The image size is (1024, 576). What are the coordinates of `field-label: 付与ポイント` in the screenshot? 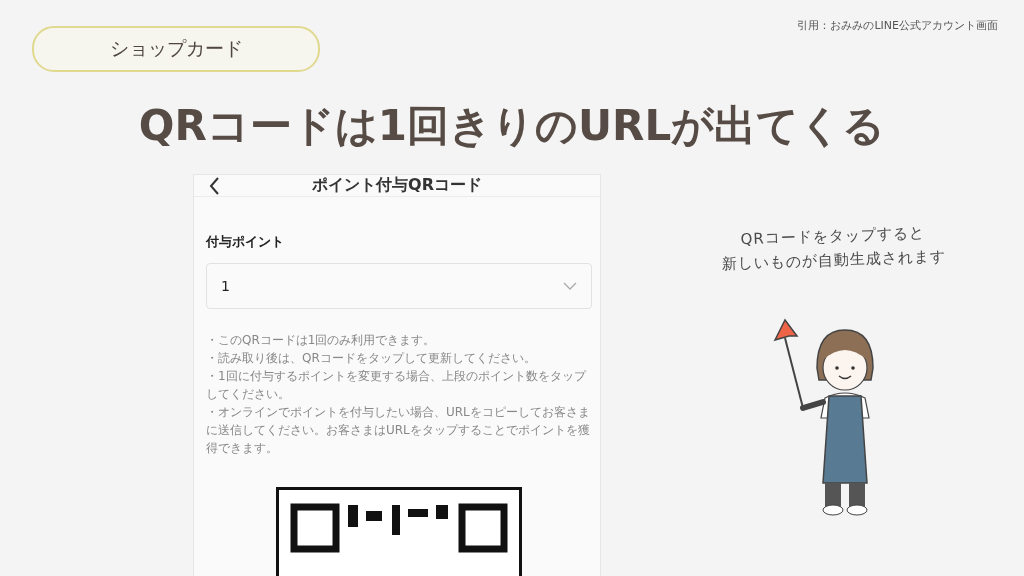 It's located at (245, 242).